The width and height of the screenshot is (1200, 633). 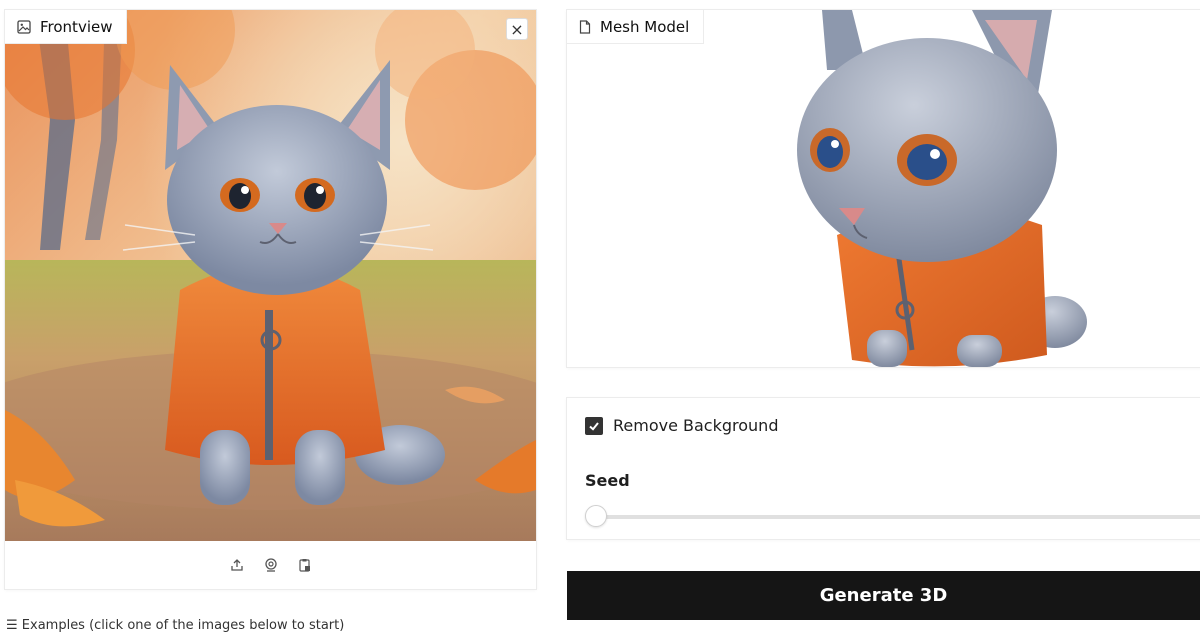 I want to click on frontview-label-tag: Frontview, so click(x=66, y=27).